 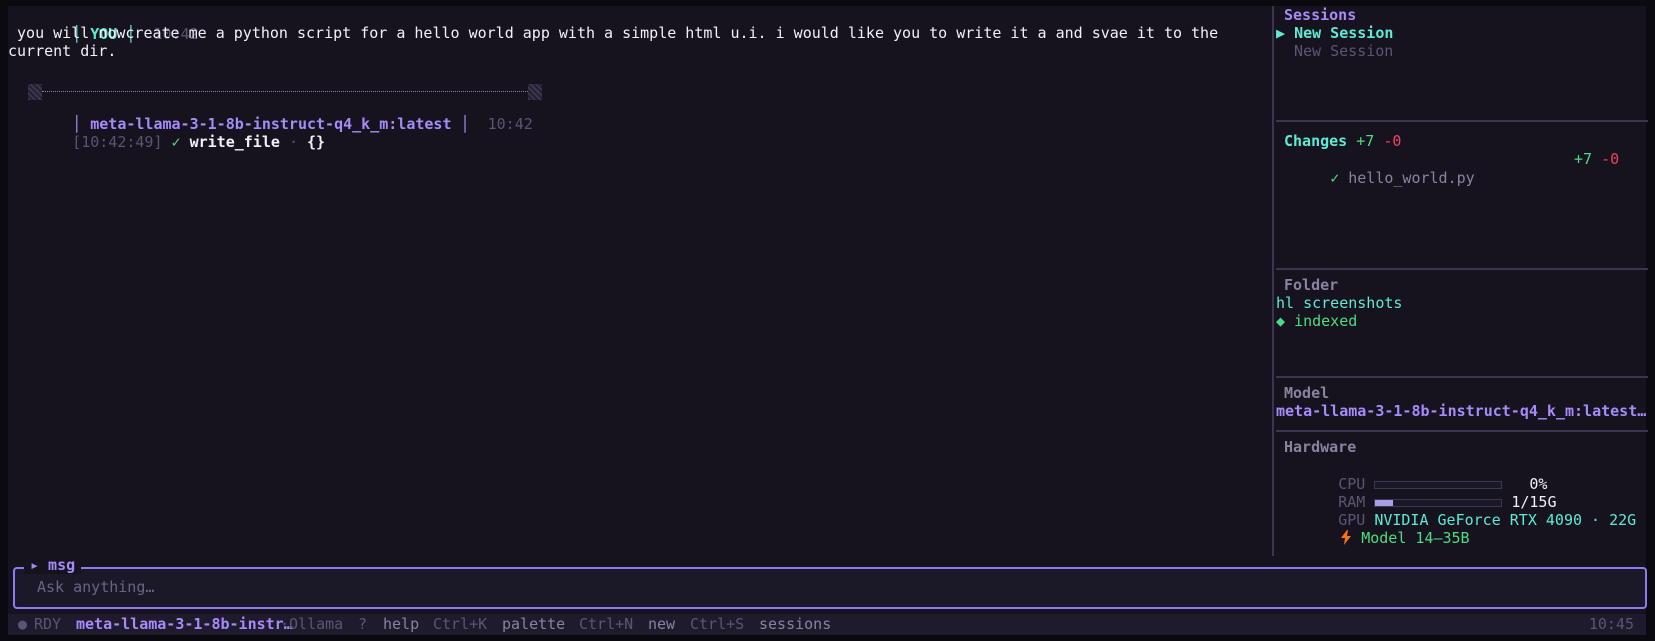 What do you see at coordinates (1307, 393) in the screenshot?
I see `model-title: Model` at bounding box center [1307, 393].